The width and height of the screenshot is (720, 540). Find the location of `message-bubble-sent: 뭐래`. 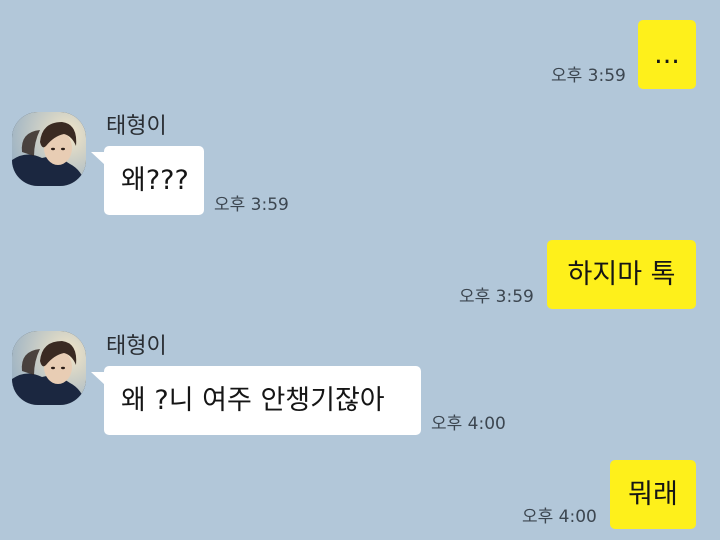

message-bubble-sent: 뭐래 is located at coordinates (653, 494).